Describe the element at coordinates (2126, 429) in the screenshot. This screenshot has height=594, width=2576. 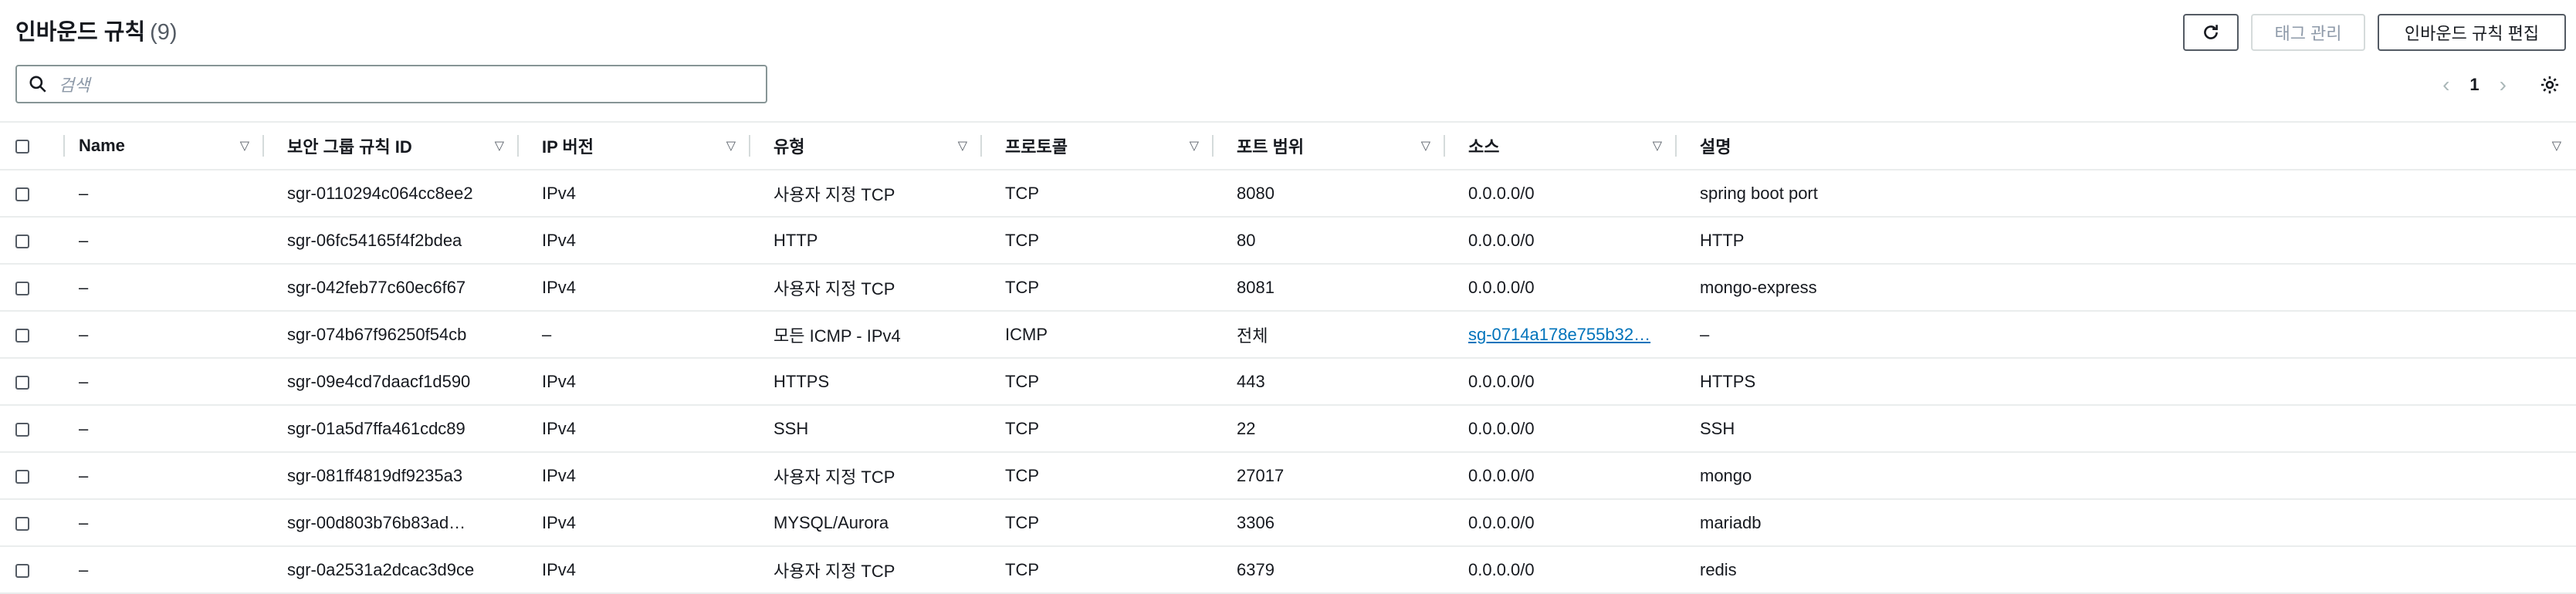
I see `cell-description: SSH` at that location.